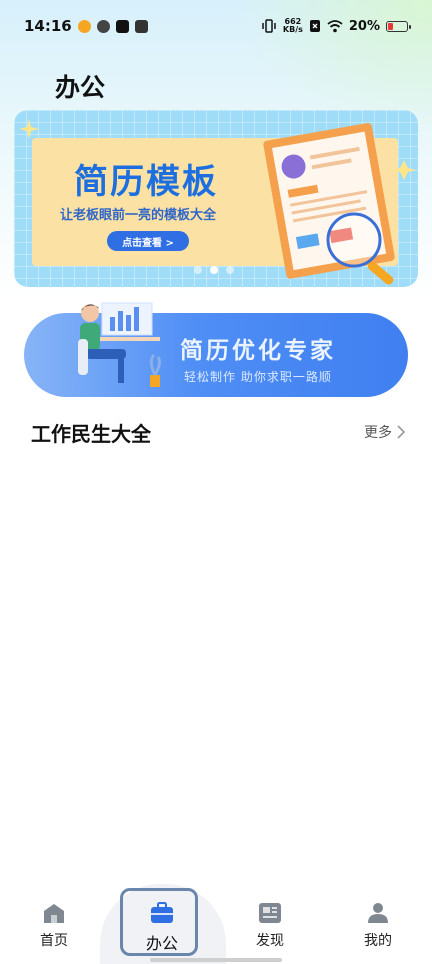  I want to click on briefcase-icon, so click(162, 912).